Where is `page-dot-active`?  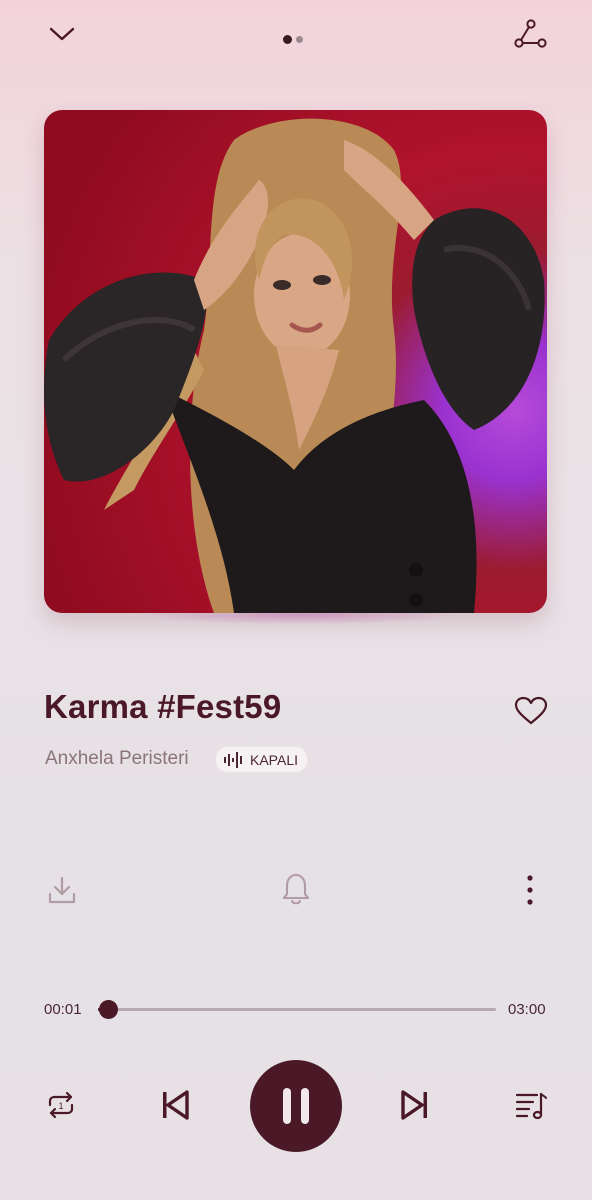
page-dot-active is located at coordinates (287, 39).